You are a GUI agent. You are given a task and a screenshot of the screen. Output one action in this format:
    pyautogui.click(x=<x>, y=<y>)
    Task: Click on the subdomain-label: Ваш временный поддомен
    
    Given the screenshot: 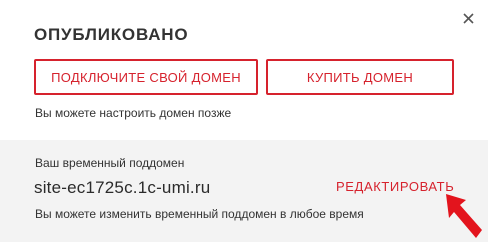 What is the action you would take?
    pyautogui.click(x=110, y=163)
    